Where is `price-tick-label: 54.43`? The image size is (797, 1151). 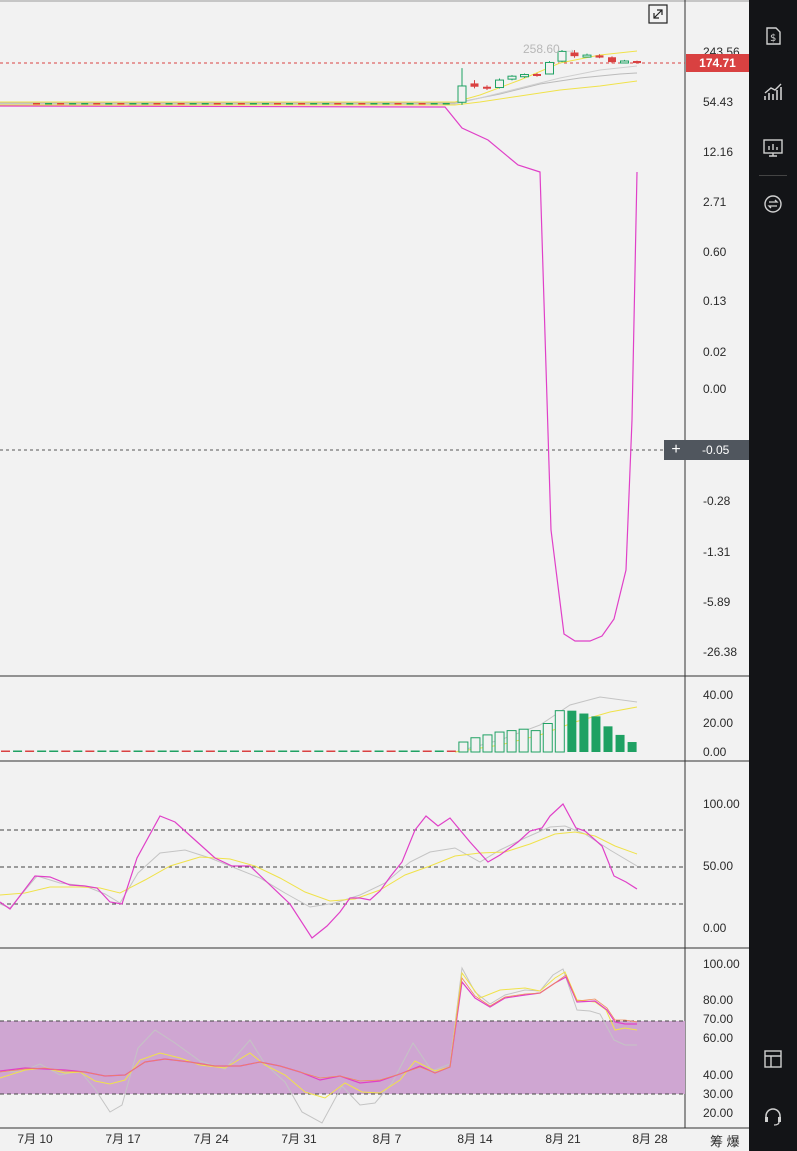 price-tick-label: 54.43 is located at coordinates (718, 102).